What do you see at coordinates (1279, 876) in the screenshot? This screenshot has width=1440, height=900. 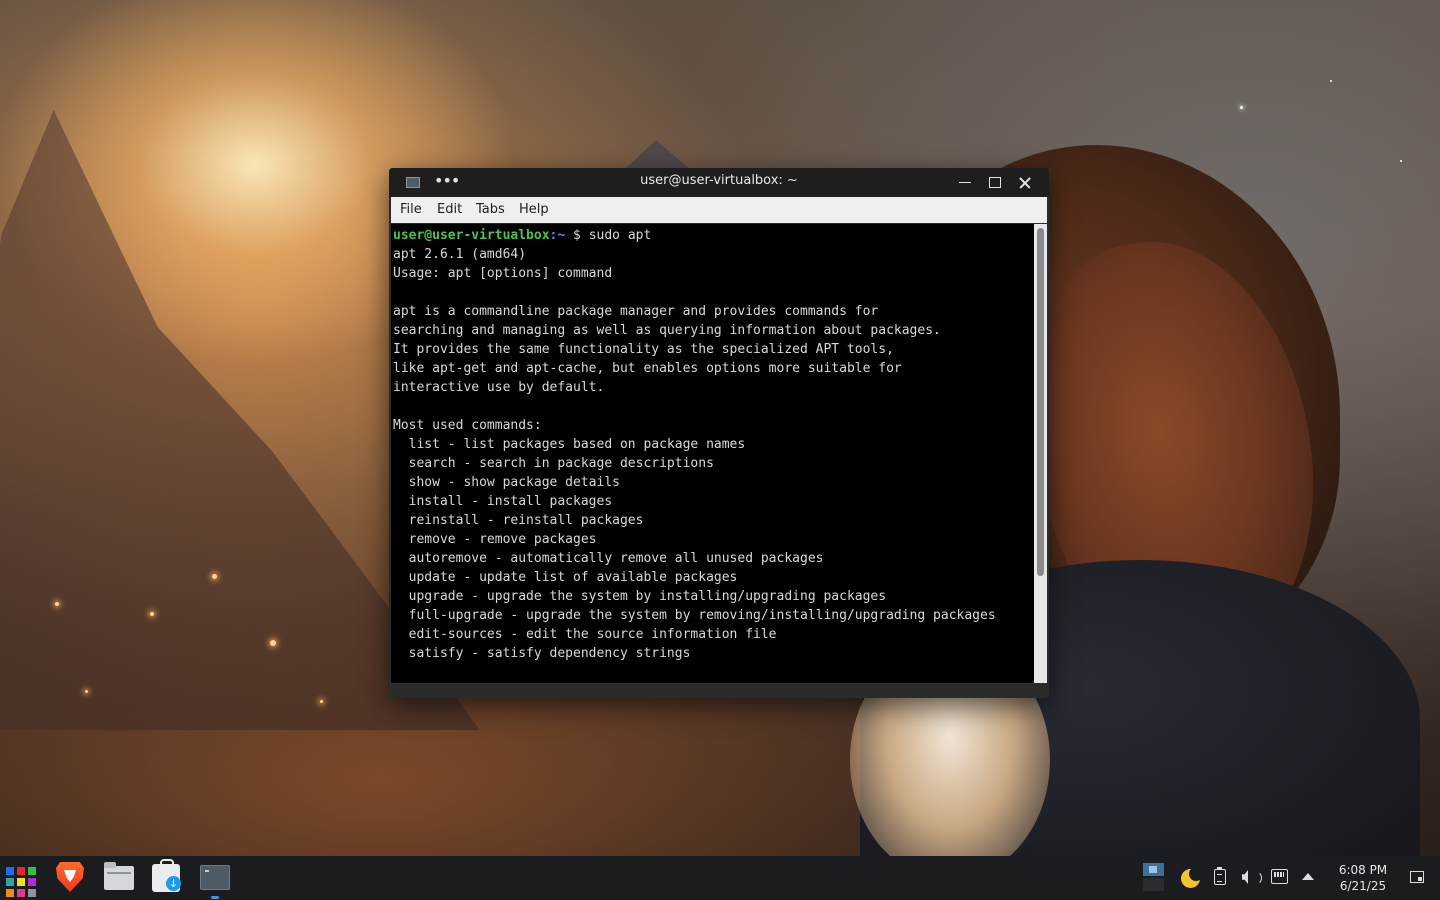 I see `network-icon` at bounding box center [1279, 876].